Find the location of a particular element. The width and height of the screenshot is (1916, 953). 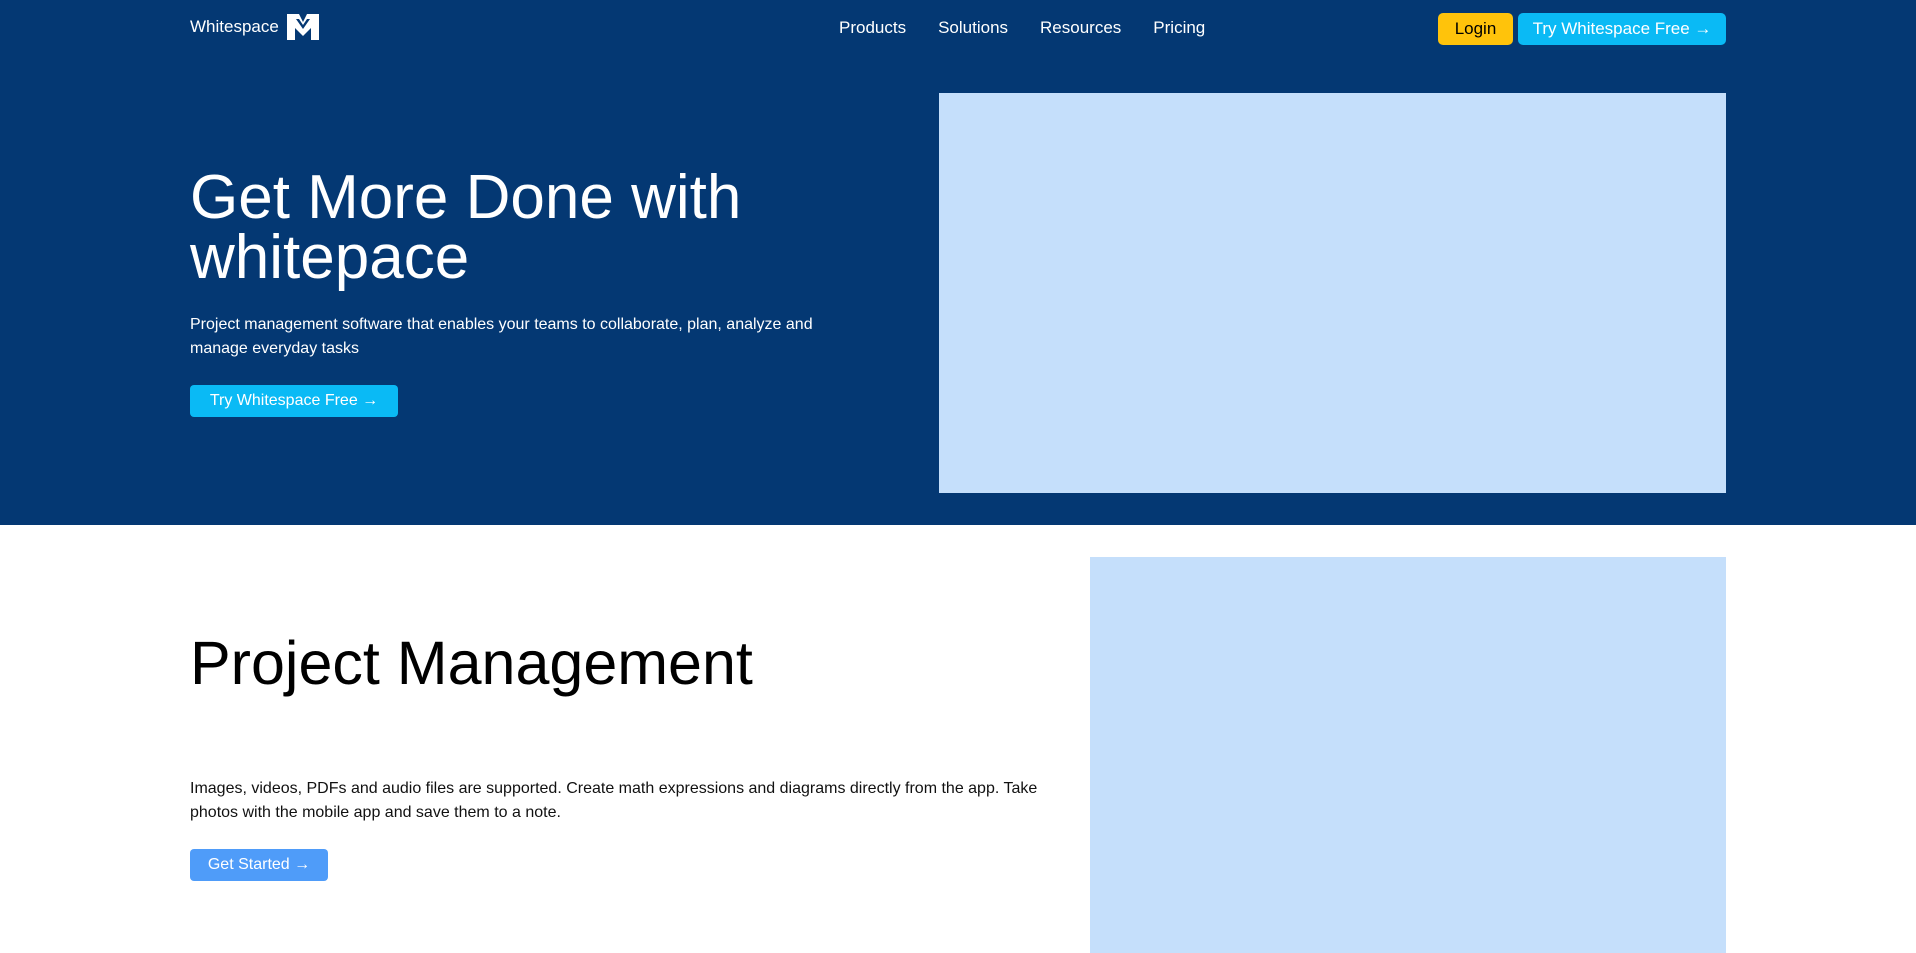

hero-title: Get More Done with whitepace is located at coordinates (466, 227).